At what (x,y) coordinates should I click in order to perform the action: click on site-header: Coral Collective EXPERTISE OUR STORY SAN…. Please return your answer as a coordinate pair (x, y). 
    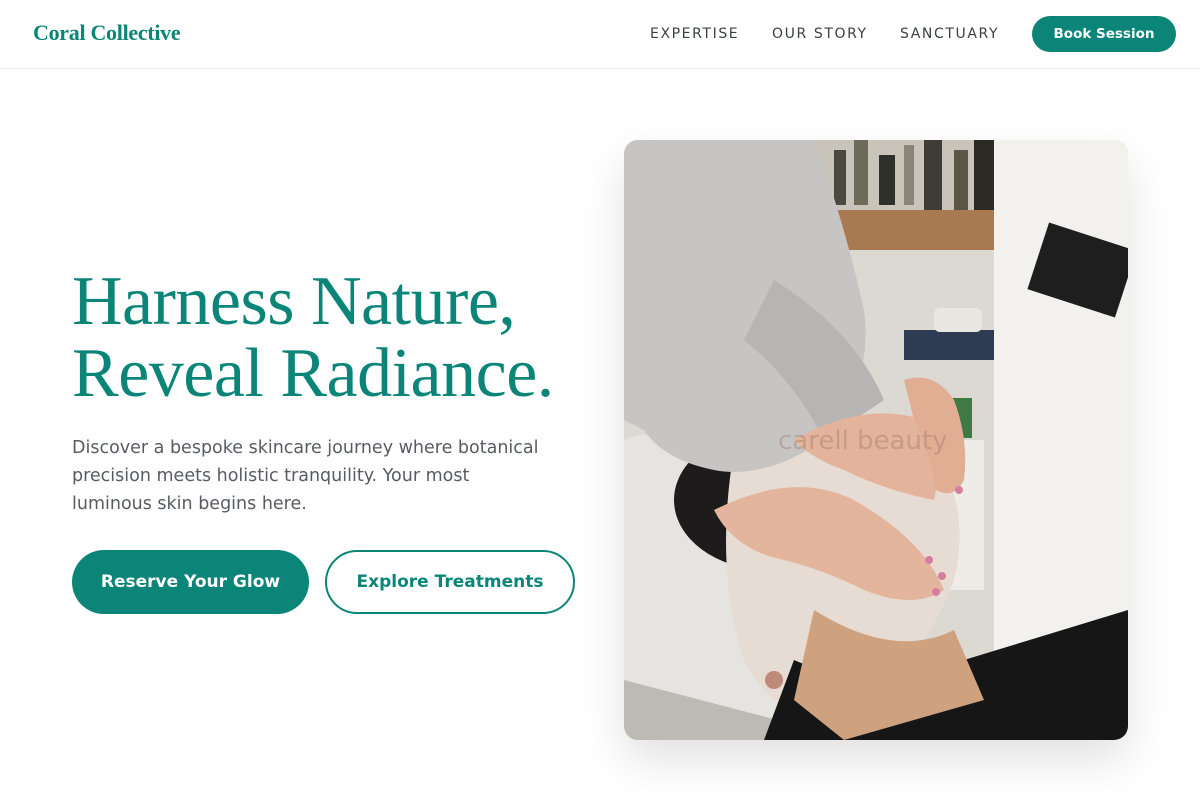
    Looking at the image, I should click on (600, 34).